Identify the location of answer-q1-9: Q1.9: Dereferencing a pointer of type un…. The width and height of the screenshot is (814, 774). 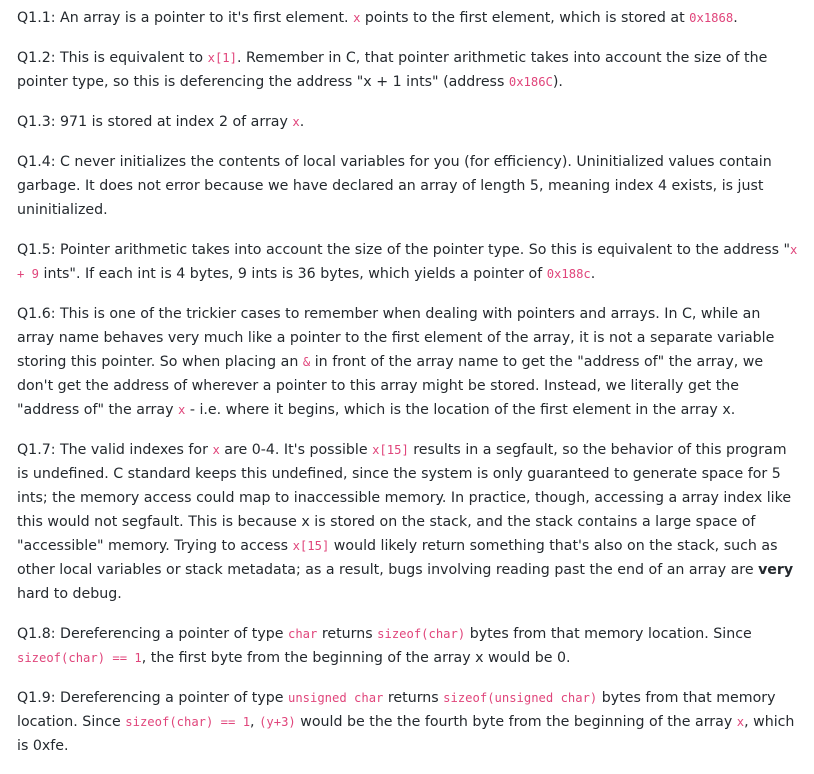
(407, 722).